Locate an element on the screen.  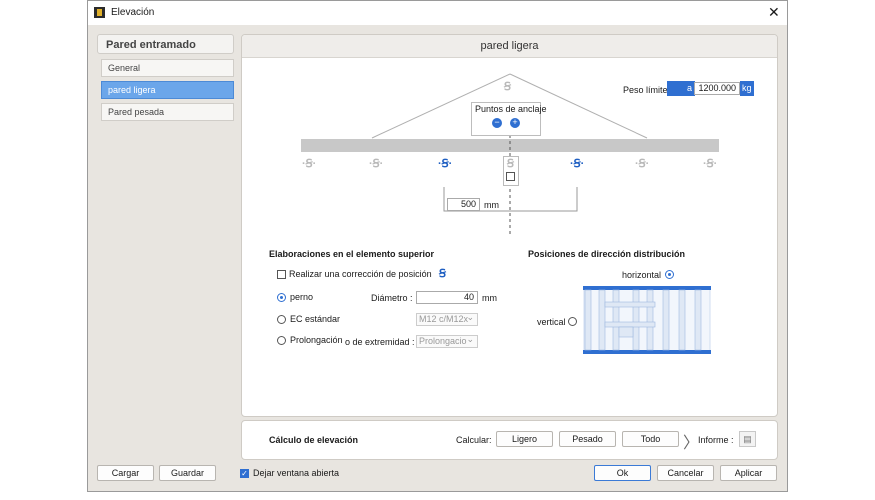
prolongation-label: Prolongación is located at coordinates (316, 340).